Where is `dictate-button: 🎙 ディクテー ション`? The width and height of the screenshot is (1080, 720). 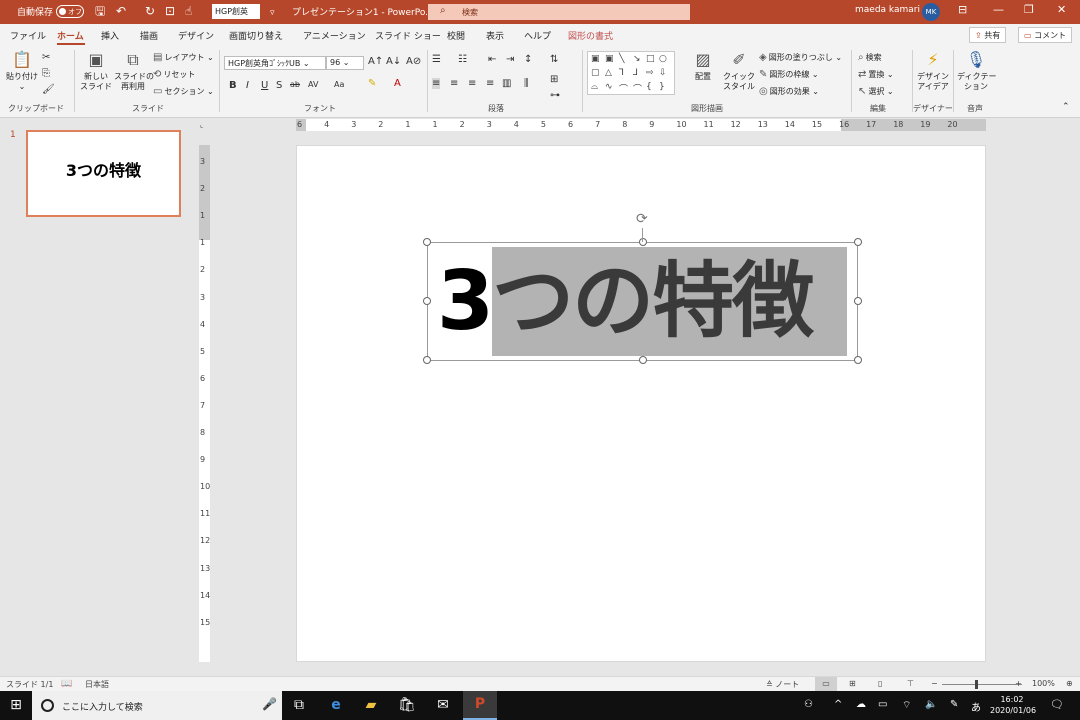 dictate-button: 🎙 ディクテー ション is located at coordinates (976, 71).